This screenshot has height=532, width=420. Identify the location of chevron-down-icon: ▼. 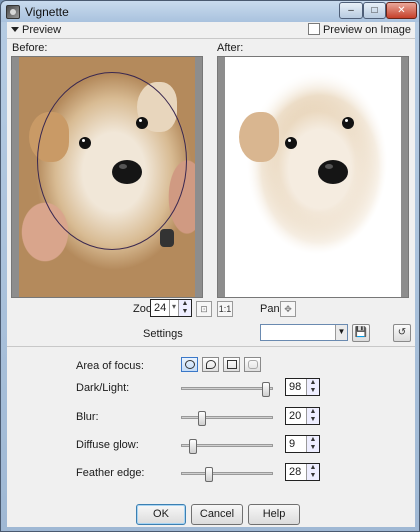
(341, 332).